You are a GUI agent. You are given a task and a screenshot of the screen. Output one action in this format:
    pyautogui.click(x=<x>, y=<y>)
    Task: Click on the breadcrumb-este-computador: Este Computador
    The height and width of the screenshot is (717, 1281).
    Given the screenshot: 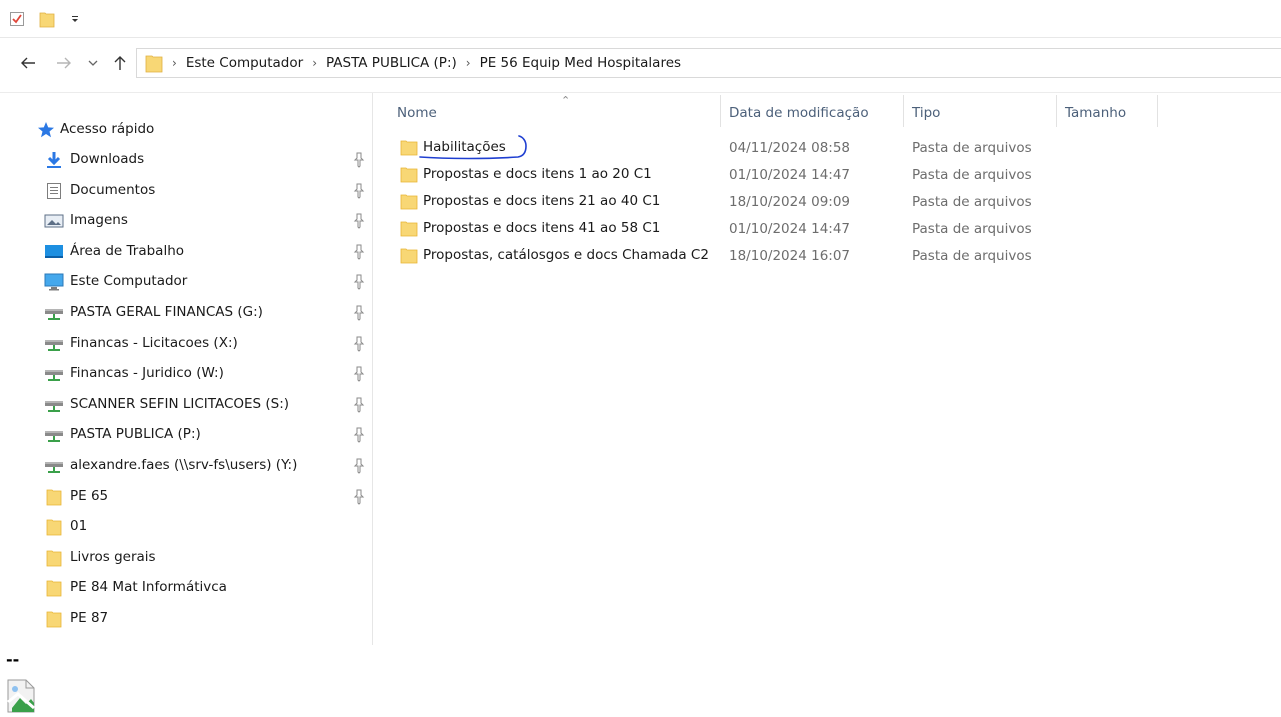 What is the action you would take?
    pyautogui.click(x=244, y=63)
    